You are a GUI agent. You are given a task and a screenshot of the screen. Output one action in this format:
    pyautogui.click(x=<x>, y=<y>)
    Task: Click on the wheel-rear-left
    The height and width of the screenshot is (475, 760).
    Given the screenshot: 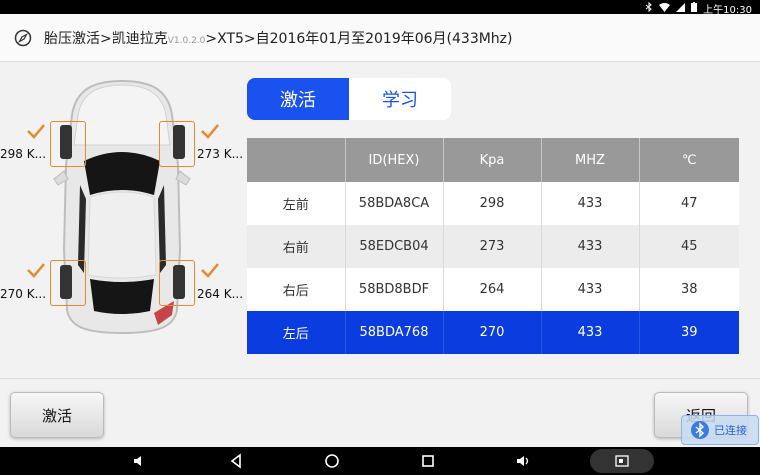 What is the action you would take?
    pyautogui.click(x=68, y=283)
    